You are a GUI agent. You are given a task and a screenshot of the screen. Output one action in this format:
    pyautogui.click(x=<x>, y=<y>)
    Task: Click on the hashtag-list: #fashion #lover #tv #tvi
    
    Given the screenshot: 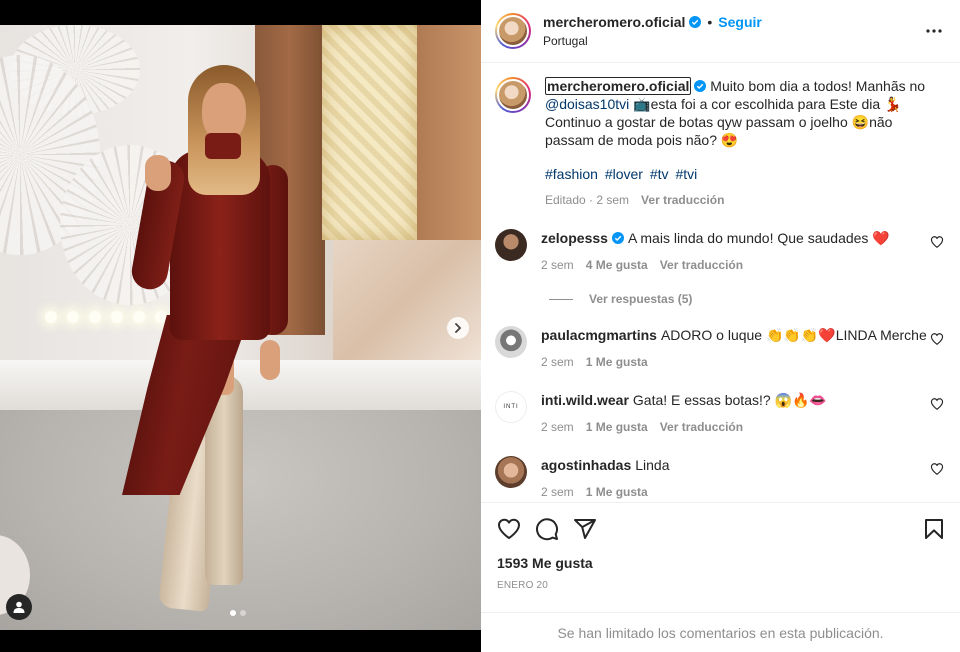 What is the action you would take?
    pyautogui.click(x=744, y=174)
    